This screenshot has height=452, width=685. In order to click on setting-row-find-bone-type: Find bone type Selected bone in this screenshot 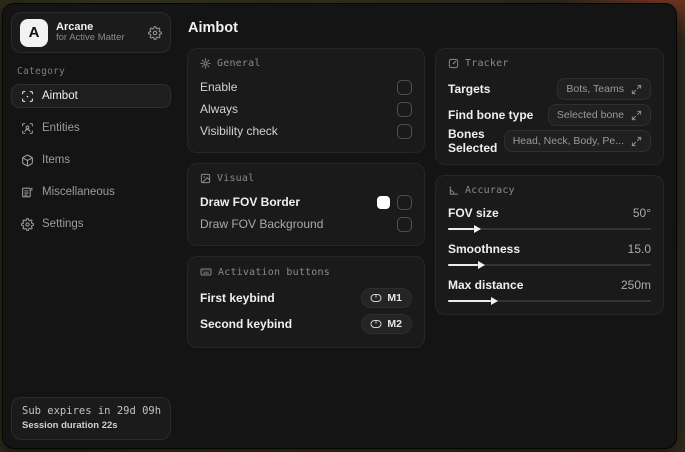, I will do `click(549, 115)`.